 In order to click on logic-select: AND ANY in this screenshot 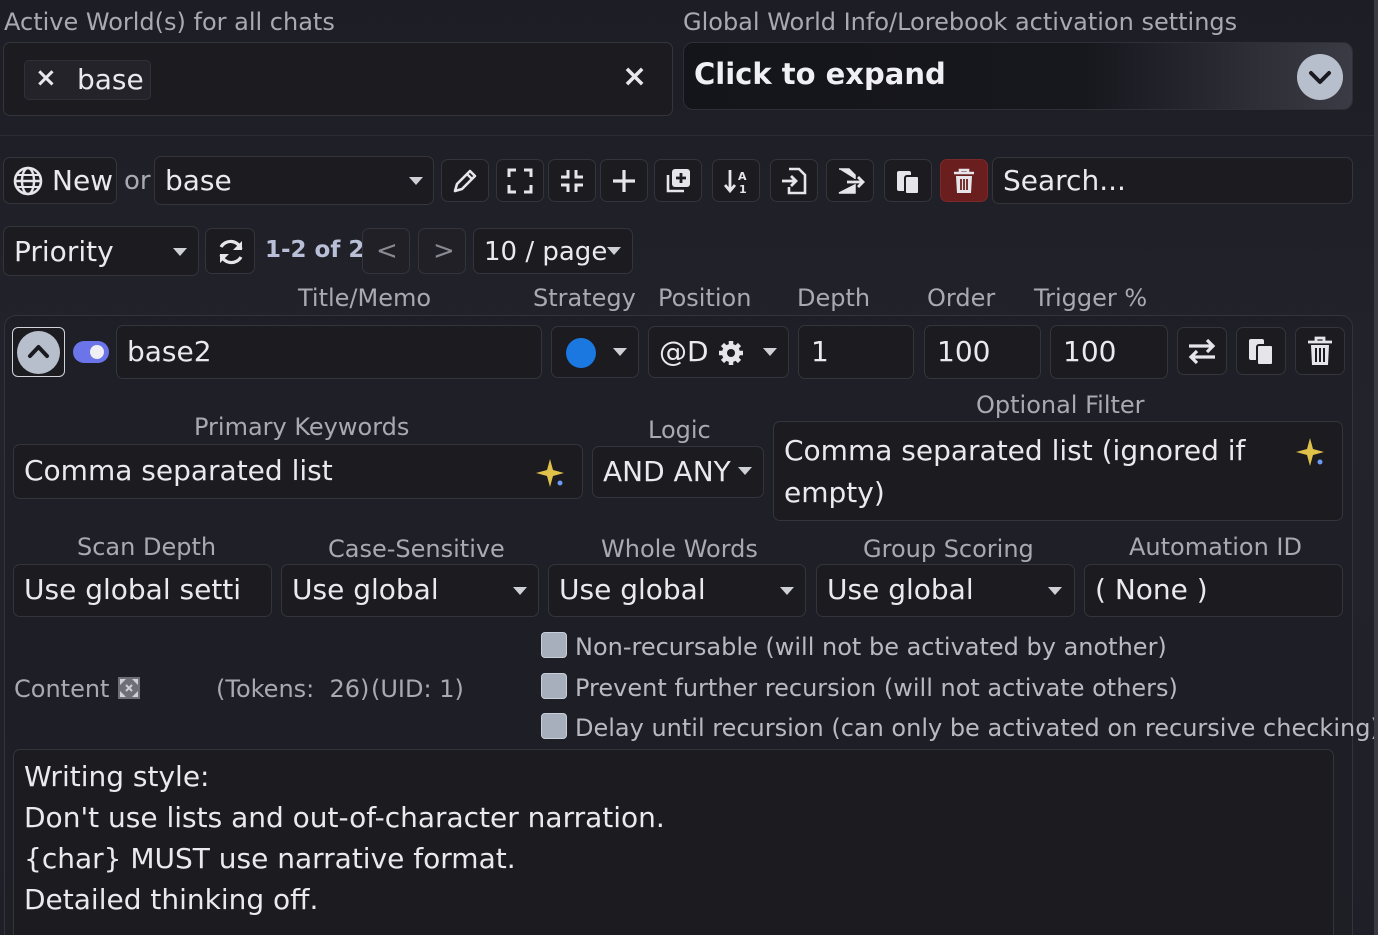, I will do `click(678, 472)`.